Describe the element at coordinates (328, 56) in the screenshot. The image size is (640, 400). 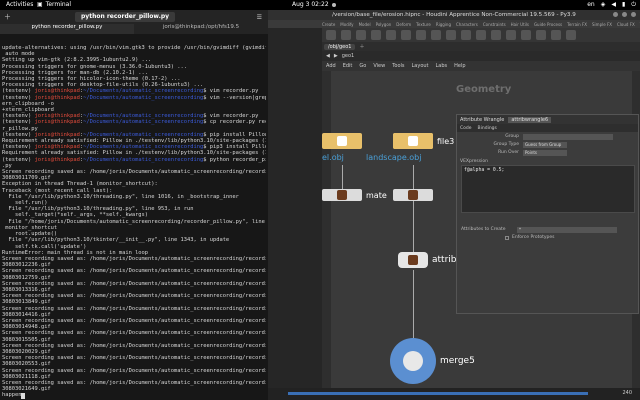
I see `back-icon: ◀` at that location.